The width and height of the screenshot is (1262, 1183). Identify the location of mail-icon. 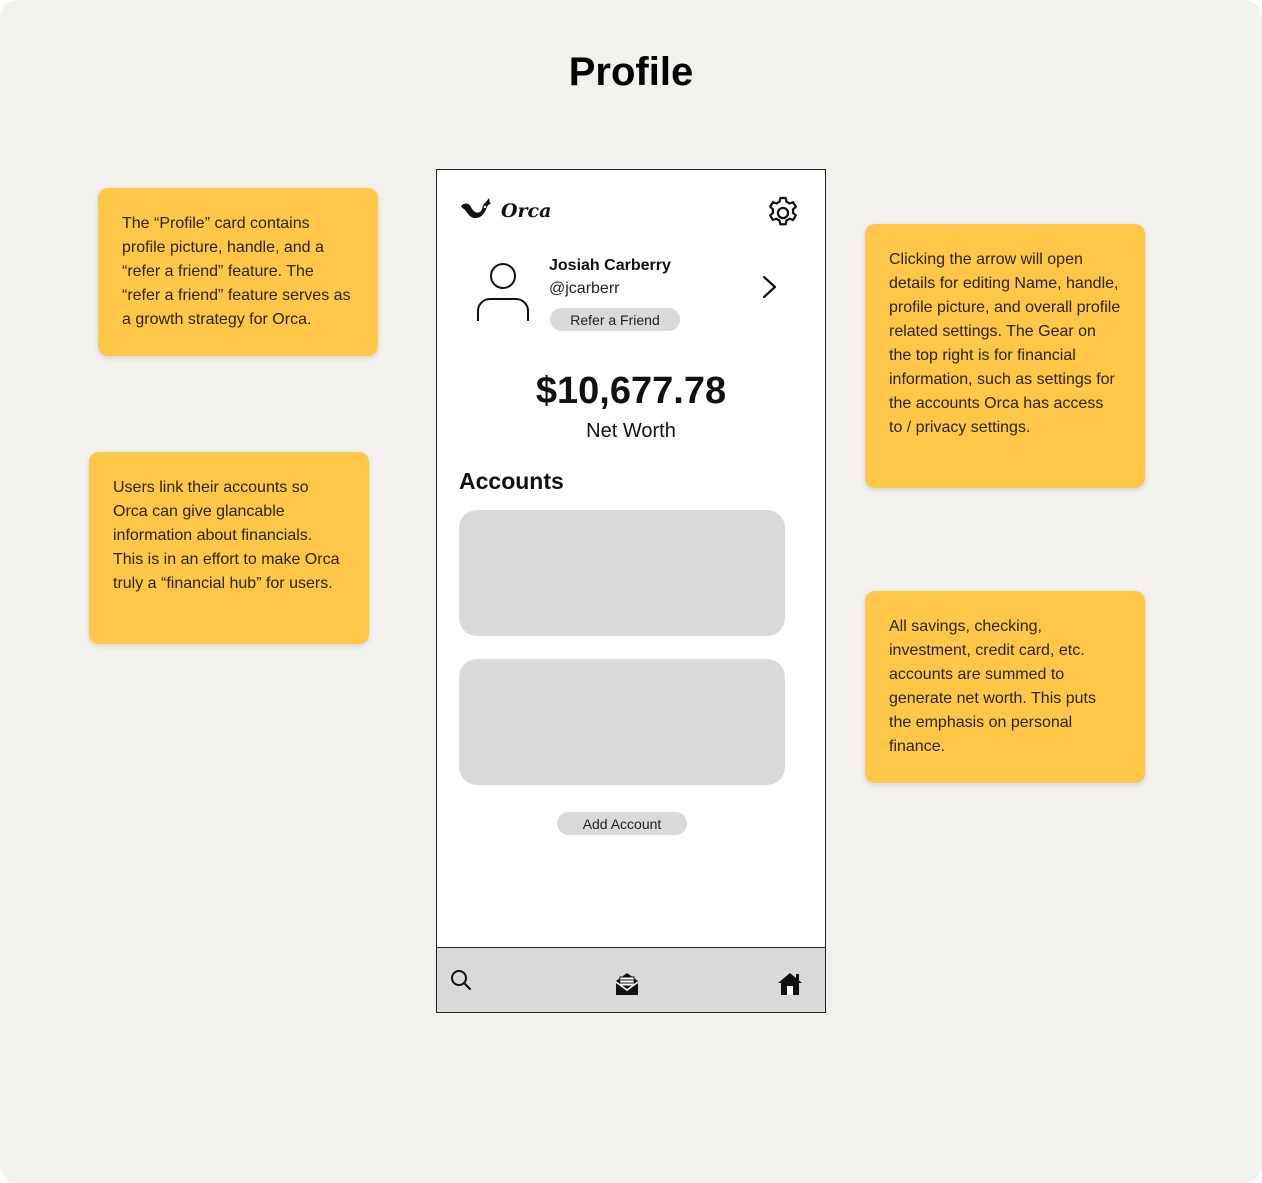
(627, 984).